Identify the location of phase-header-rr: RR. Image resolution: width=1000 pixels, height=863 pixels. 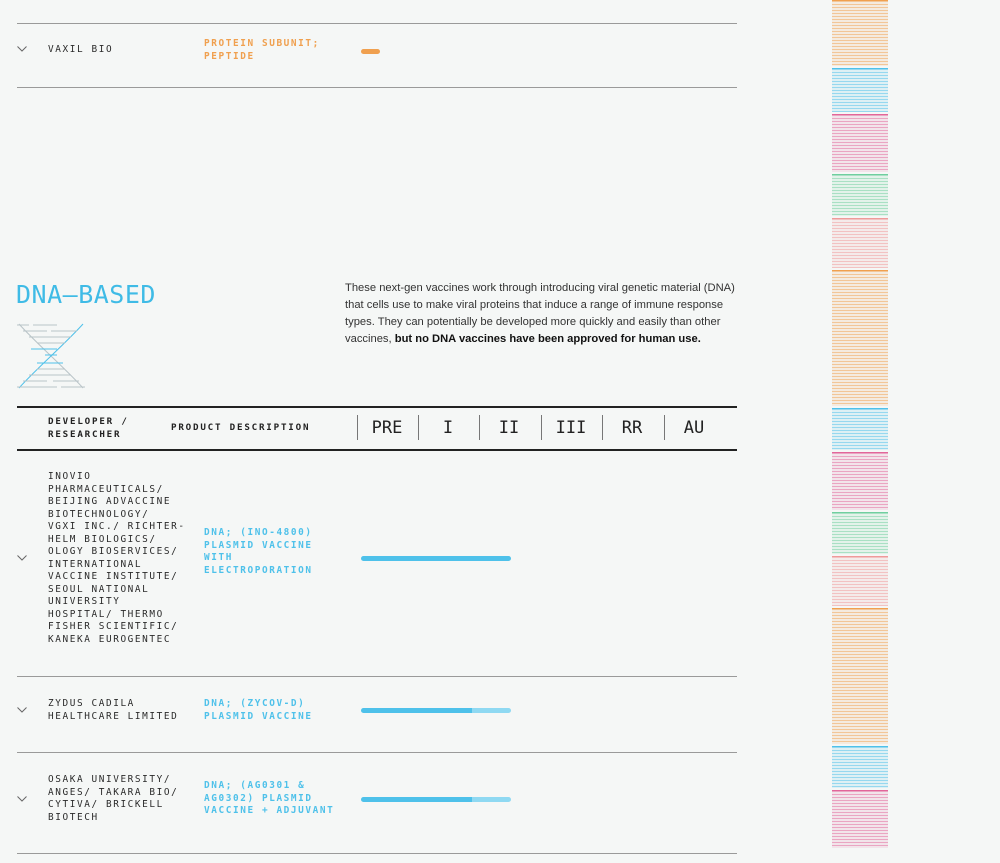
(632, 428).